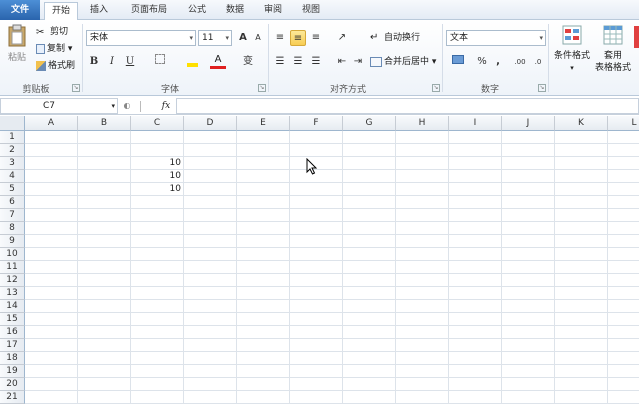  Describe the element at coordinates (12, 358) in the screenshot. I see `row-header-18: 18` at that location.